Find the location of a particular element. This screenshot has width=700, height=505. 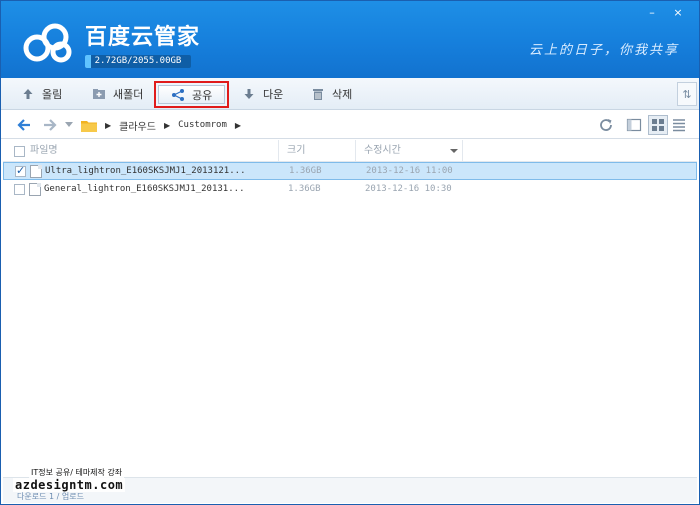

slogan: 云上的日子，你我共享 is located at coordinates (603, 50).